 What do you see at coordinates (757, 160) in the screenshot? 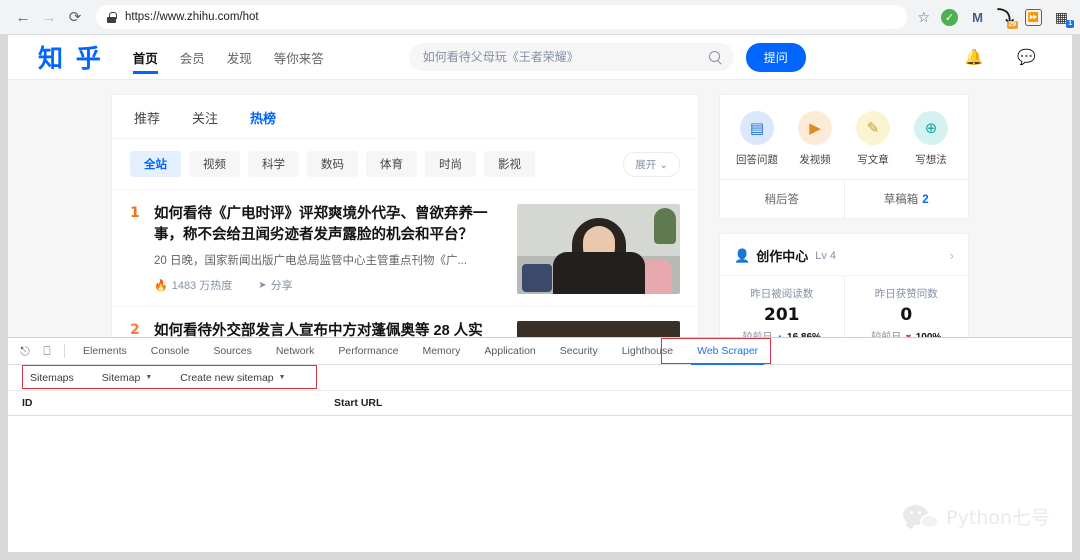
I see `action-answer-question-label: 回答问题` at bounding box center [757, 160].